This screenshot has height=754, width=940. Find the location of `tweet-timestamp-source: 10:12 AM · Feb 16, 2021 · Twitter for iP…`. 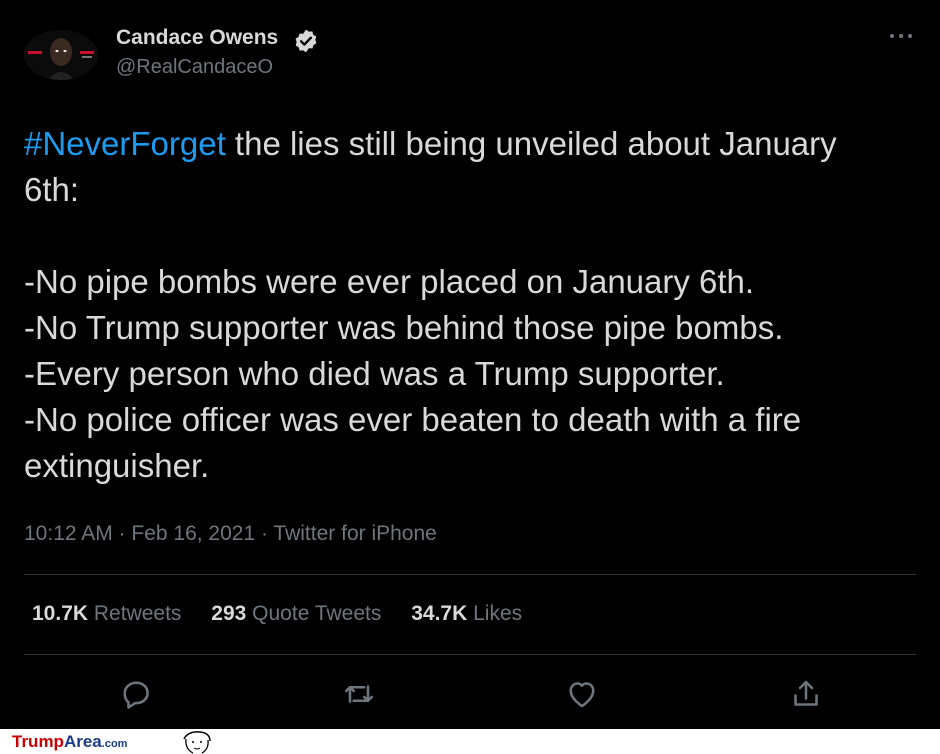

tweet-timestamp-source: 10:12 AM · Feb 16, 2021 · Twitter for iP… is located at coordinates (230, 534).